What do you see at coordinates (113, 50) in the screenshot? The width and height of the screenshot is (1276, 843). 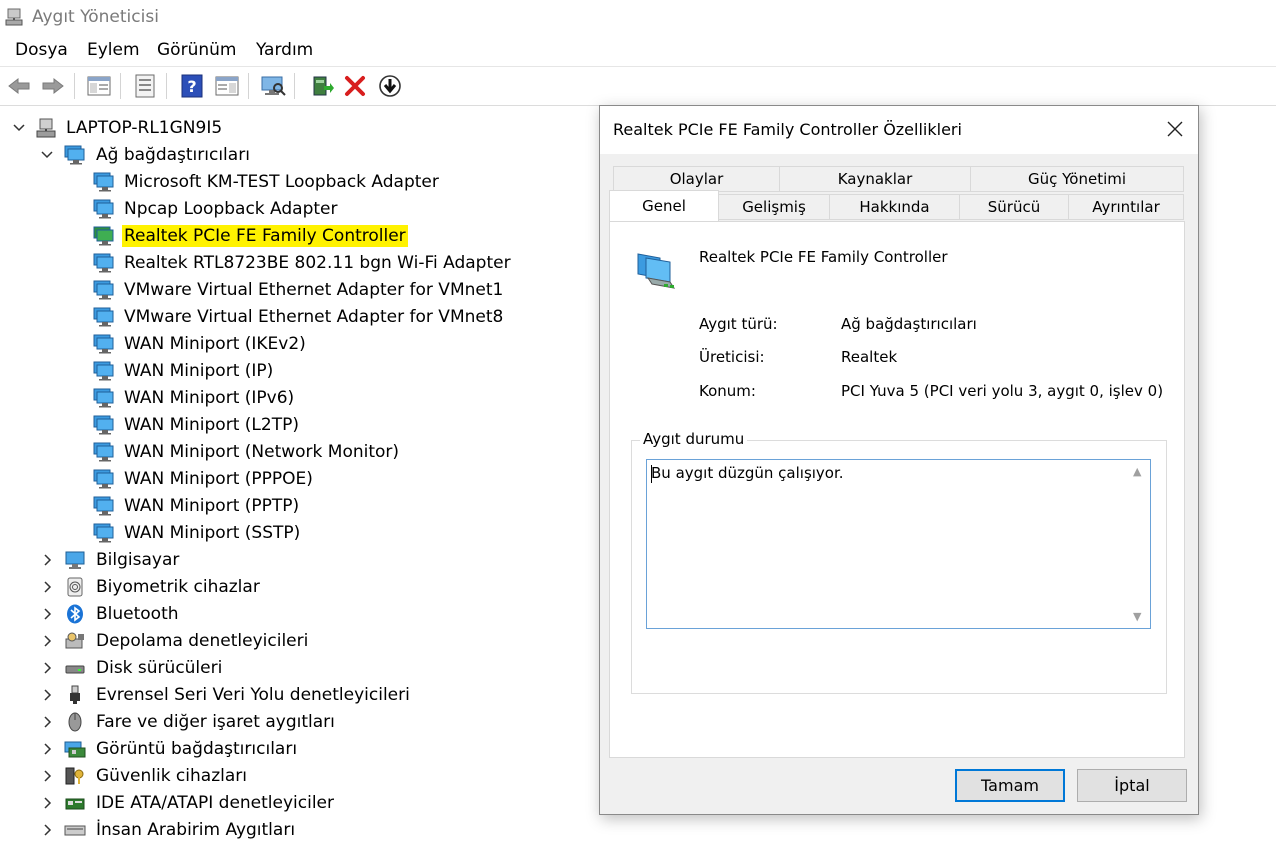 I see `menu-action: Eylem` at bounding box center [113, 50].